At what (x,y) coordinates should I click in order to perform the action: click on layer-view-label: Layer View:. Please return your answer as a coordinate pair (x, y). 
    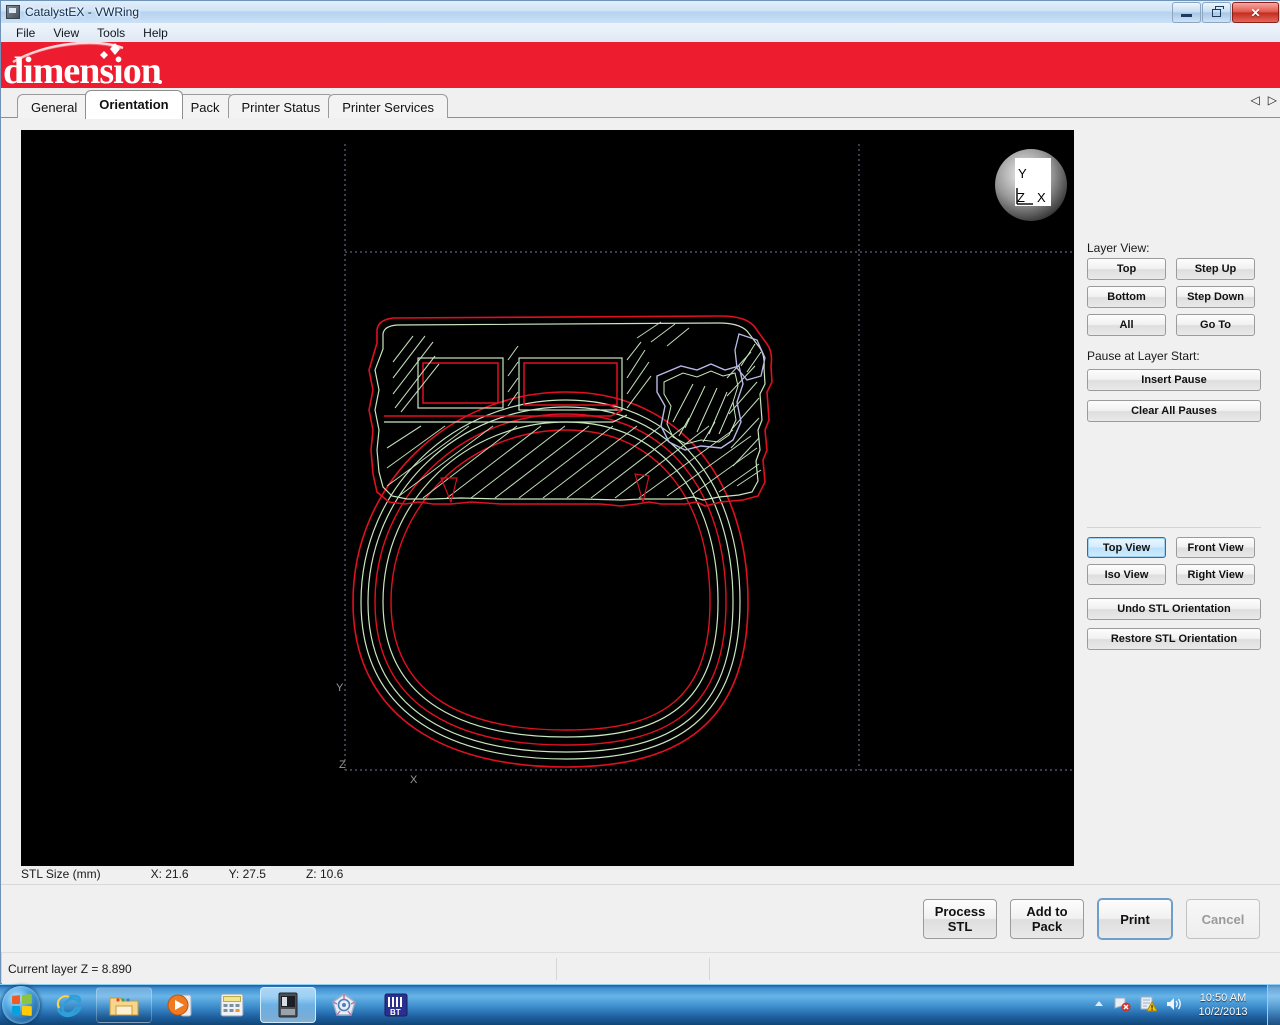
    Looking at the image, I should click on (1118, 248).